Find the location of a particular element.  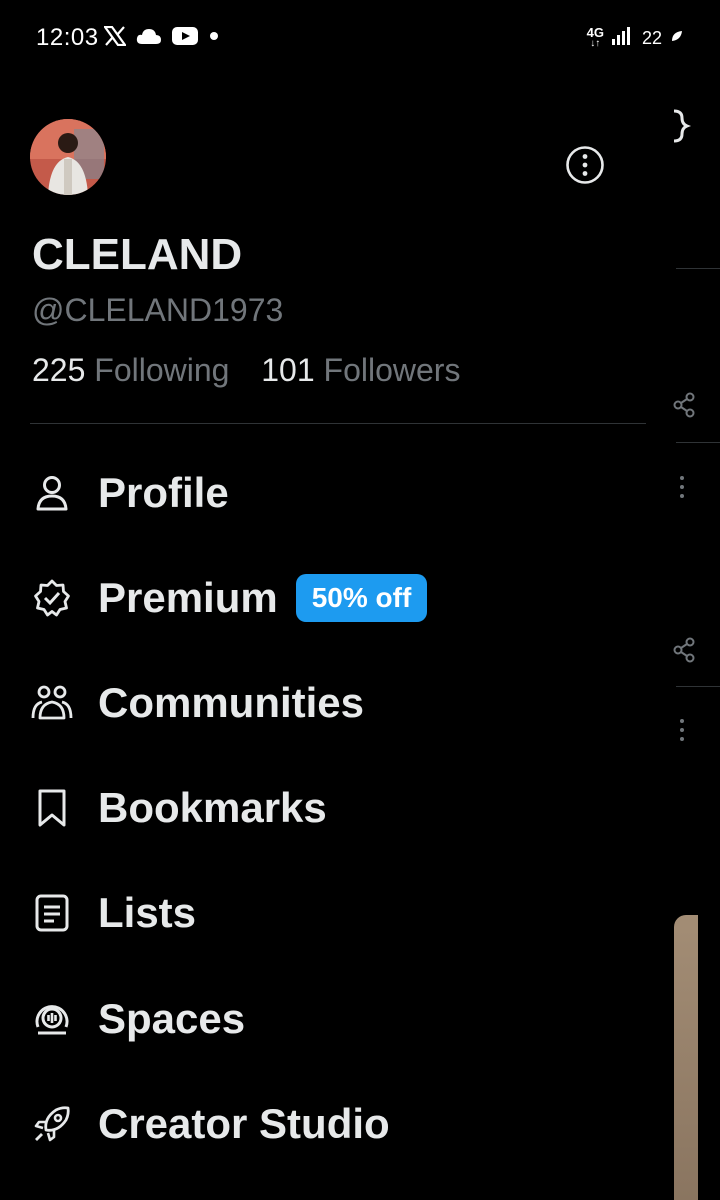

status-bar: 12:03 4G ↓↑ 22 is located at coordinates (360, 37).